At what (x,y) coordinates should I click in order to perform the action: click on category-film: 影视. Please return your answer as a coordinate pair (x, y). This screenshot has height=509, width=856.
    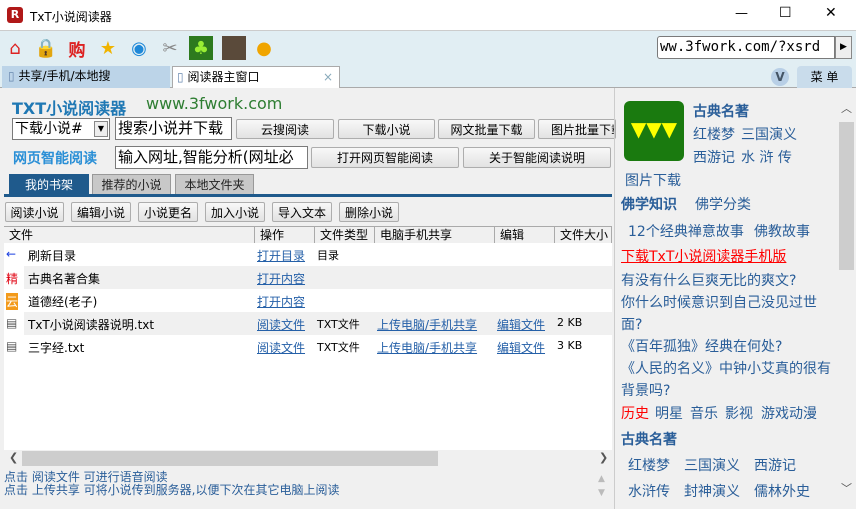
    Looking at the image, I should click on (739, 413).